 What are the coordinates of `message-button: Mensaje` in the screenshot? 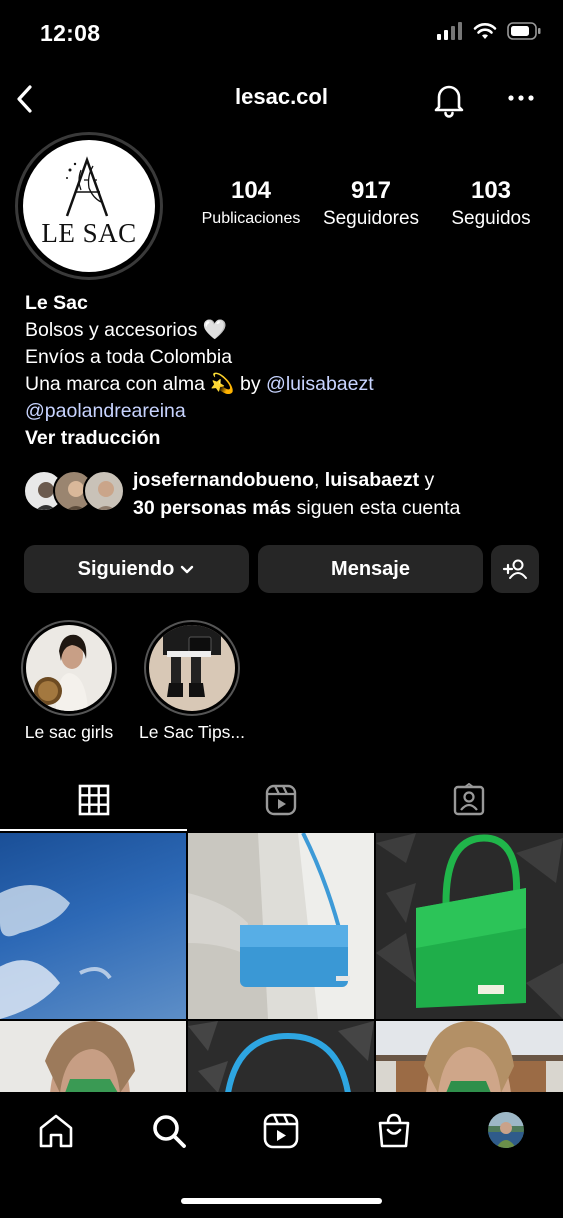 It's located at (370, 569).